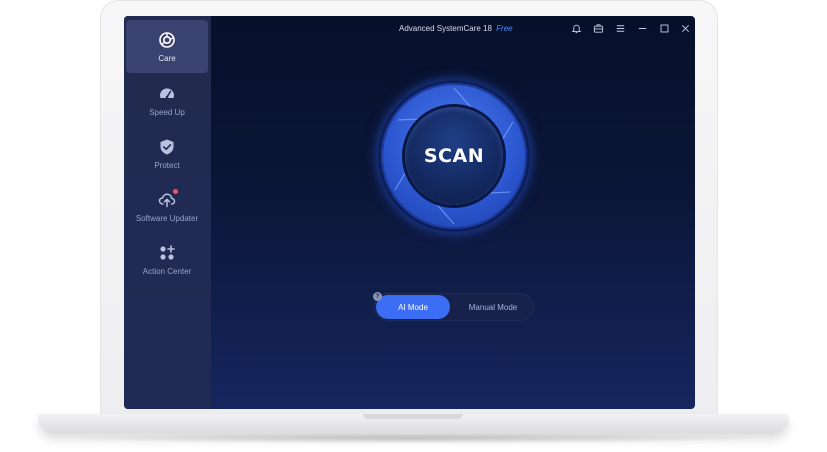  I want to click on scan-button: SCAN, so click(454, 156).